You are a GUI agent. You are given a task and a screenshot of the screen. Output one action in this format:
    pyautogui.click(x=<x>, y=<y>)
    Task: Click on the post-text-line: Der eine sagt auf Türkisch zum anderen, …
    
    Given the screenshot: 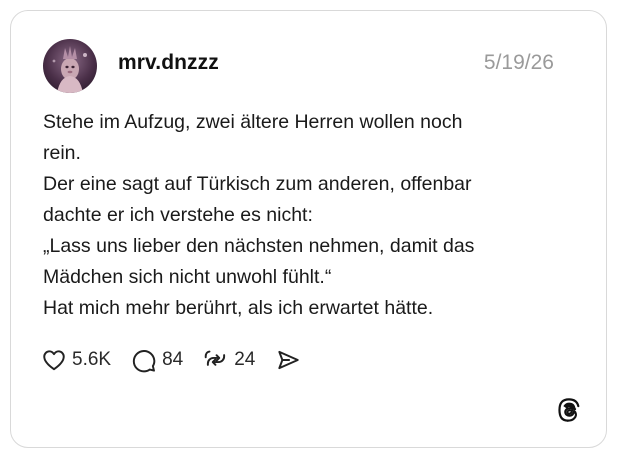 What is the action you would take?
    pyautogui.click(x=257, y=184)
    